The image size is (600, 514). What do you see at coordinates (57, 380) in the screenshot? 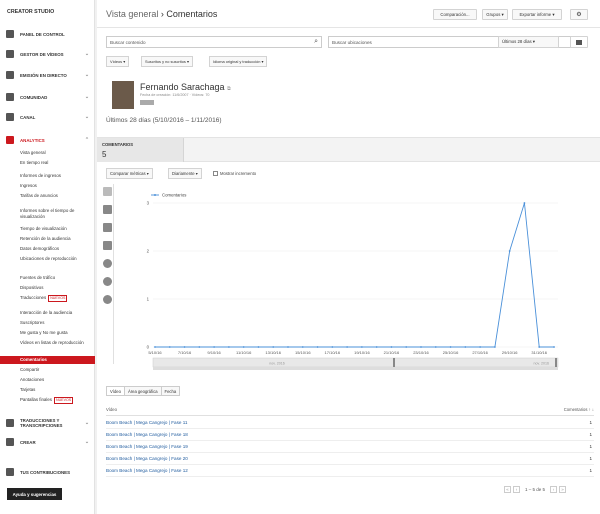
I see `sidebar-subitem: Anotaciones` at bounding box center [57, 380].